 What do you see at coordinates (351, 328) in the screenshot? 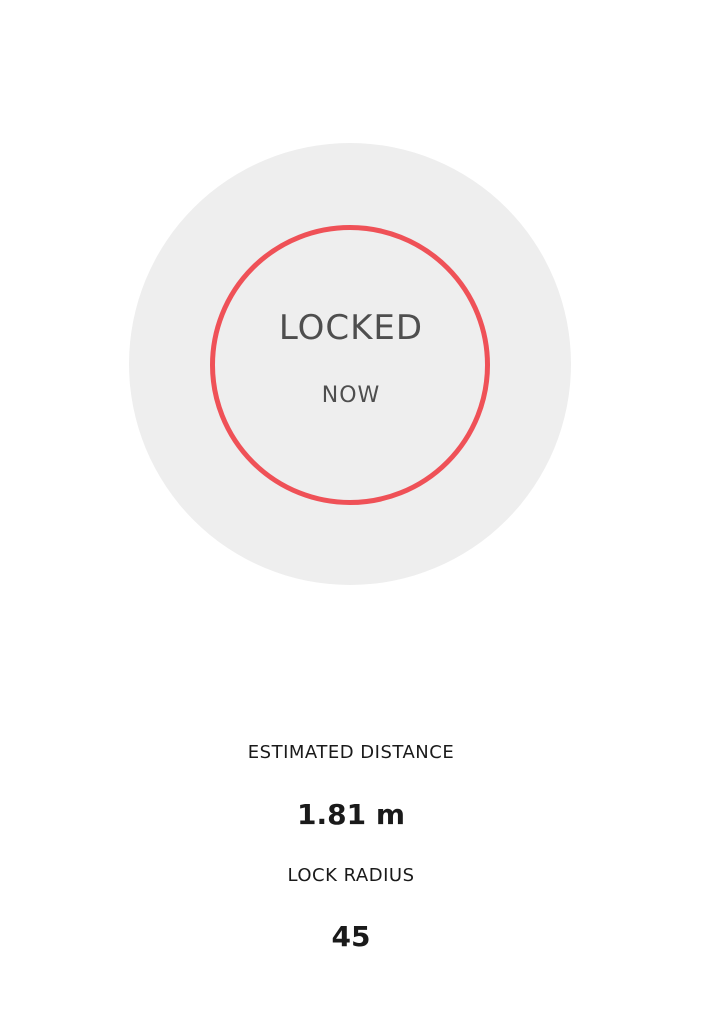
I see `lock-status-title: LOCKED` at bounding box center [351, 328].